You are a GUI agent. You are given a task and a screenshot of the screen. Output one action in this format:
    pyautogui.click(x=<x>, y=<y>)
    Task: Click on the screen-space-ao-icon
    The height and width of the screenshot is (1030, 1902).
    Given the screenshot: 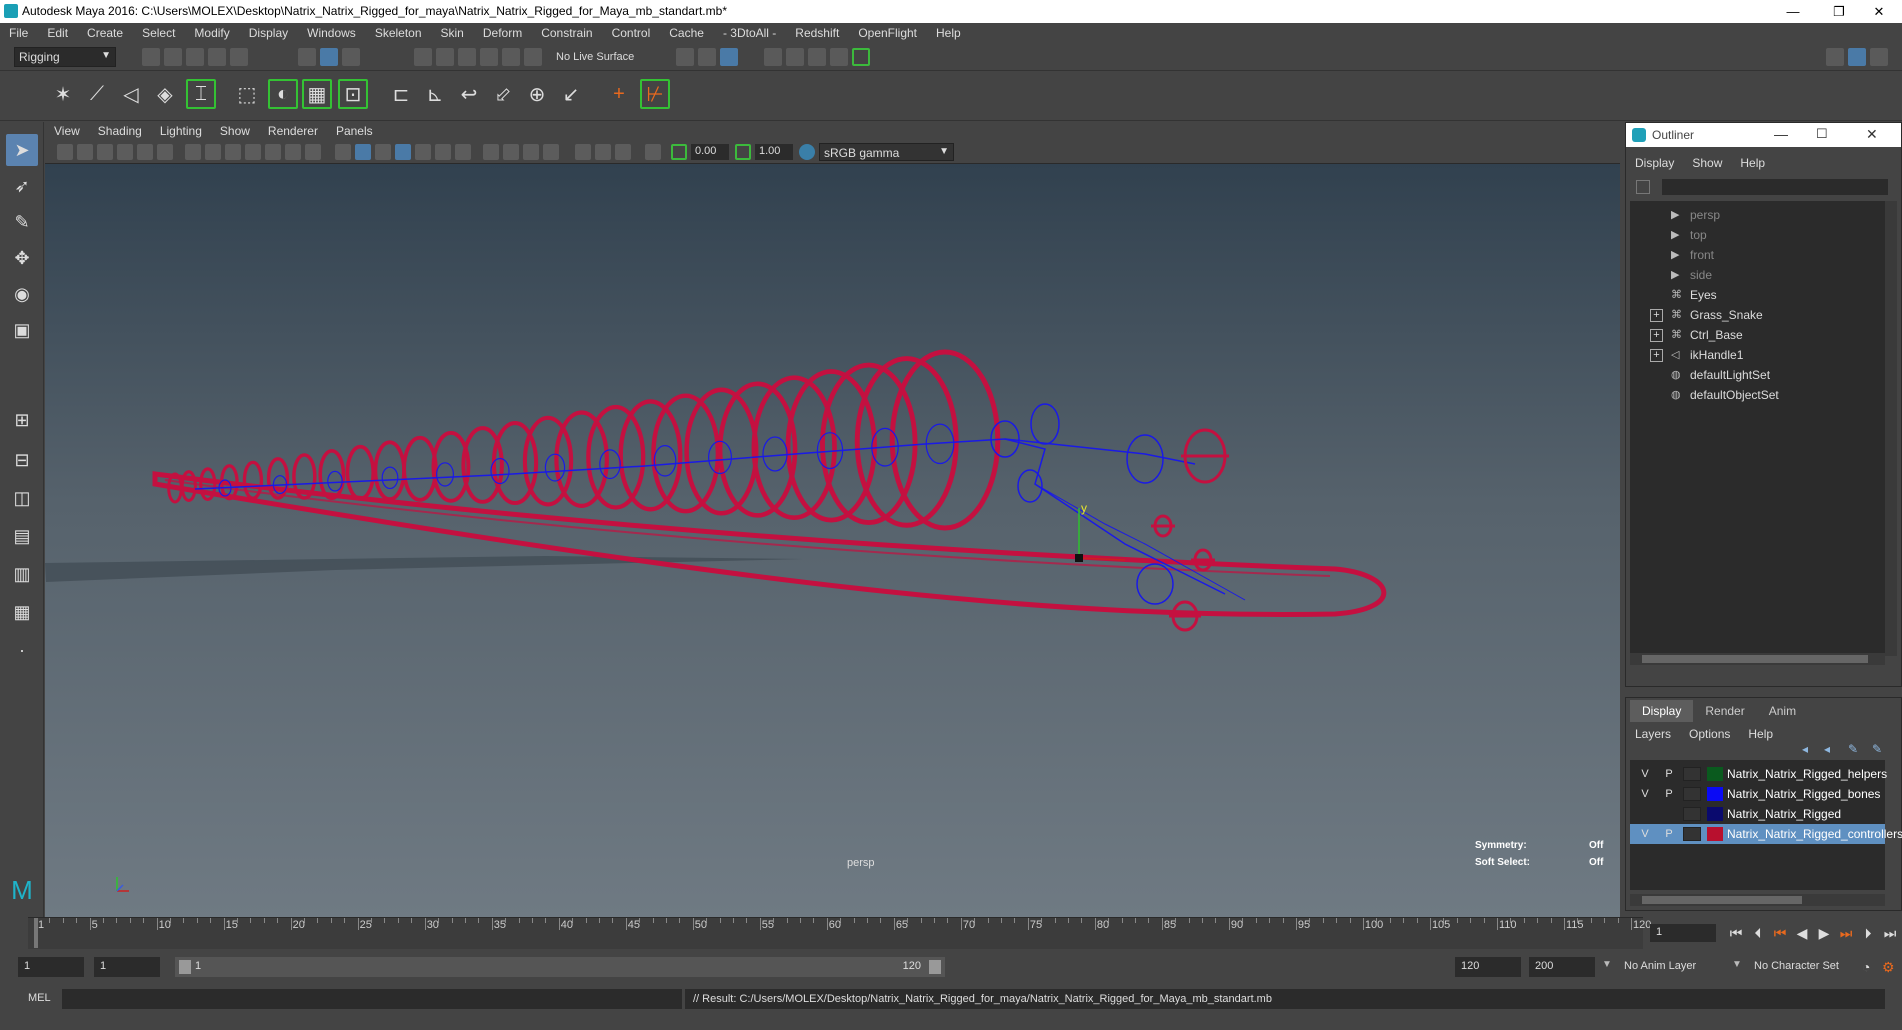 What is the action you would take?
    pyautogui.click(x=463, y=152)
    